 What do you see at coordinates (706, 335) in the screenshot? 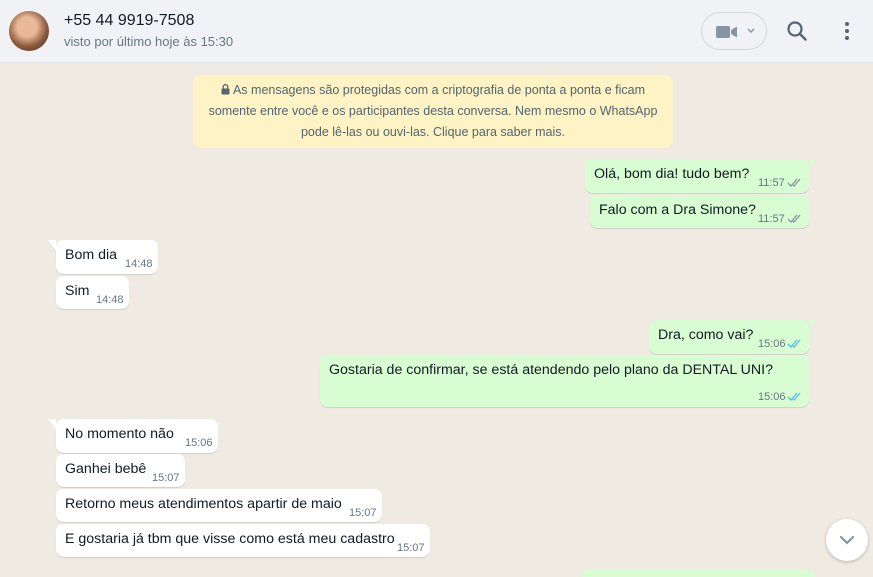
I see `message-text: Dra, como vai?` at bounding box center [706, 335].